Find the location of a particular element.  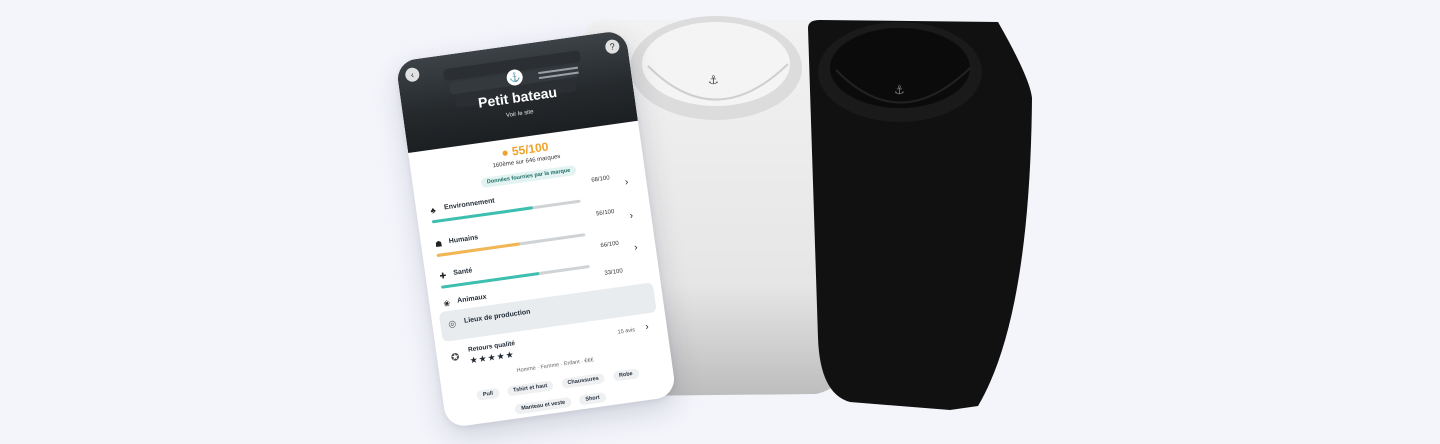

category-score: 66/100 is located at coordinates (610, 245).